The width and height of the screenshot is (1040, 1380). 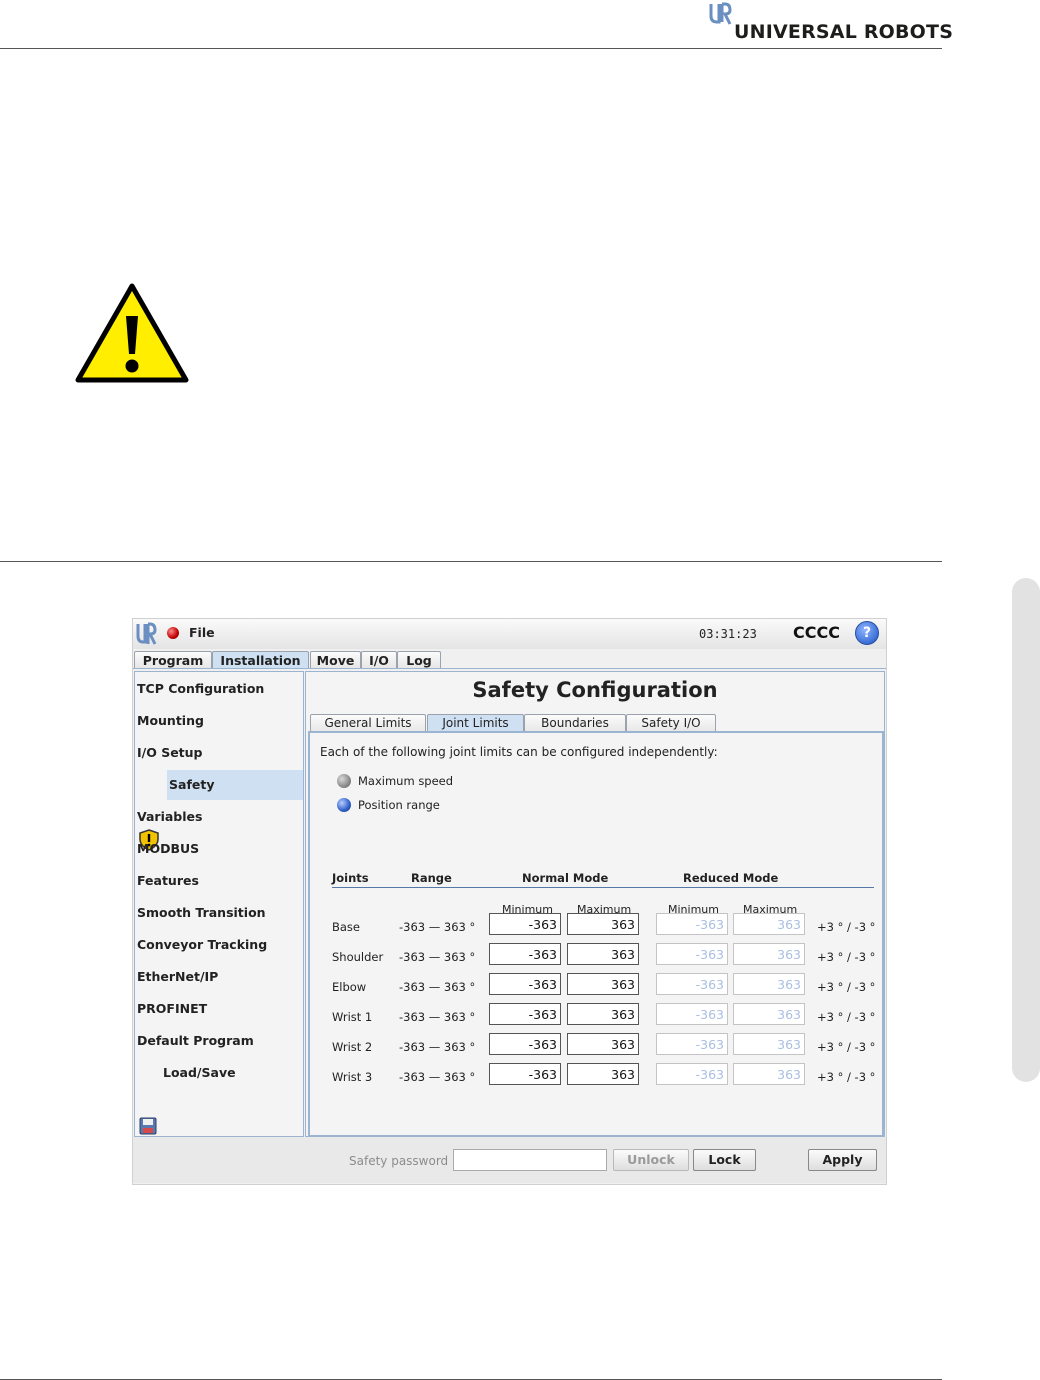 I want to click on sidebar-item-conveyor-tracking: Conveyor Tracking, so click(x=202, y=945).